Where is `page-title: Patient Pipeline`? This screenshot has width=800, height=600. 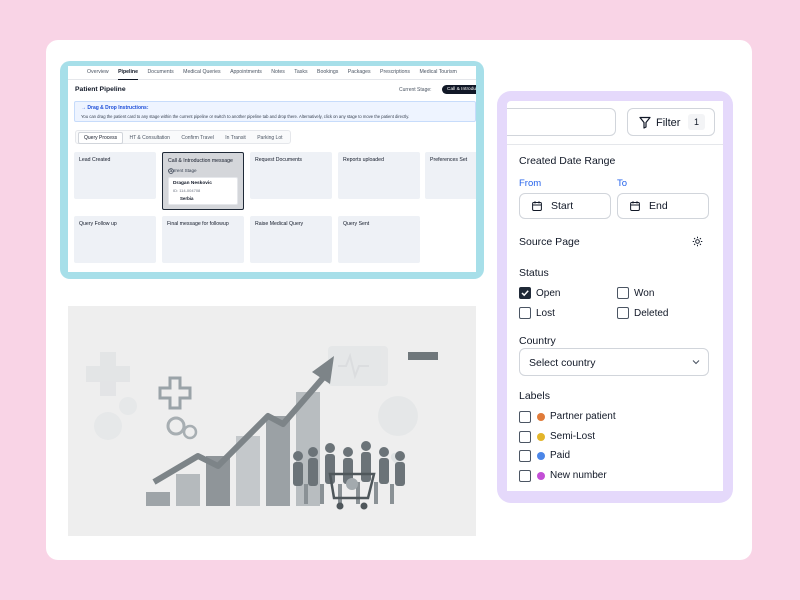
page-title: Patient Pipeline is located at coordinates (100, 89).